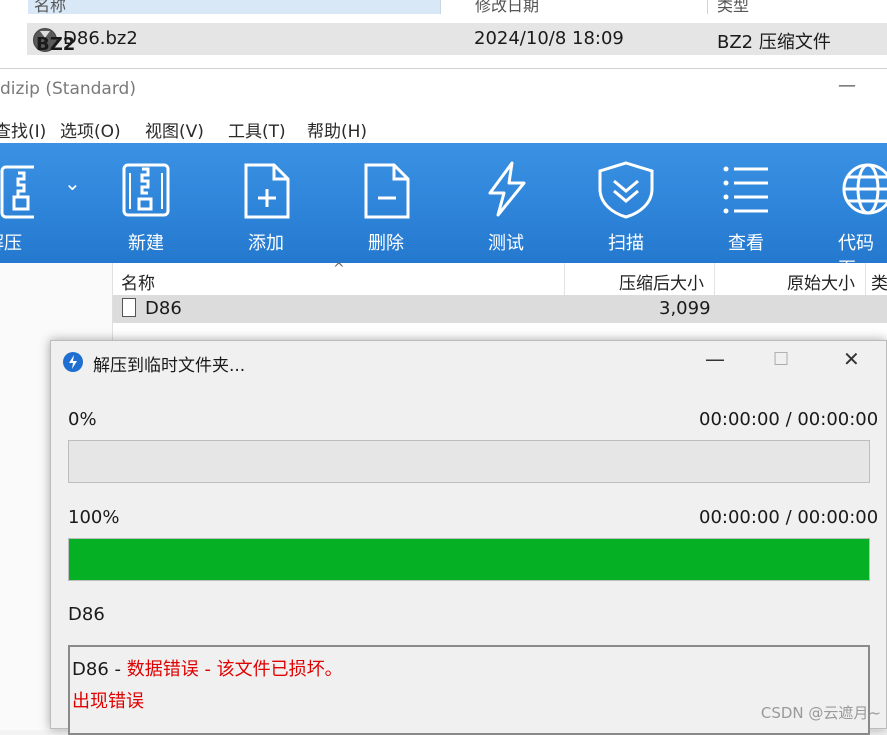 Image resolution: width=887 pixels, height=735 pixels. I want to click on toolbar-test-button: 测试, so click(506, 203).